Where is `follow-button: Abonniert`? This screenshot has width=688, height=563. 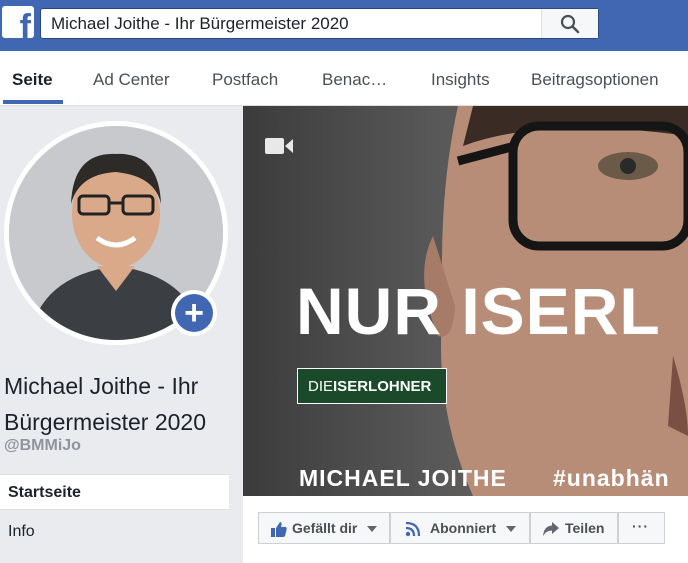
follow-button: Abonniert is located at coordinates (460, 528).